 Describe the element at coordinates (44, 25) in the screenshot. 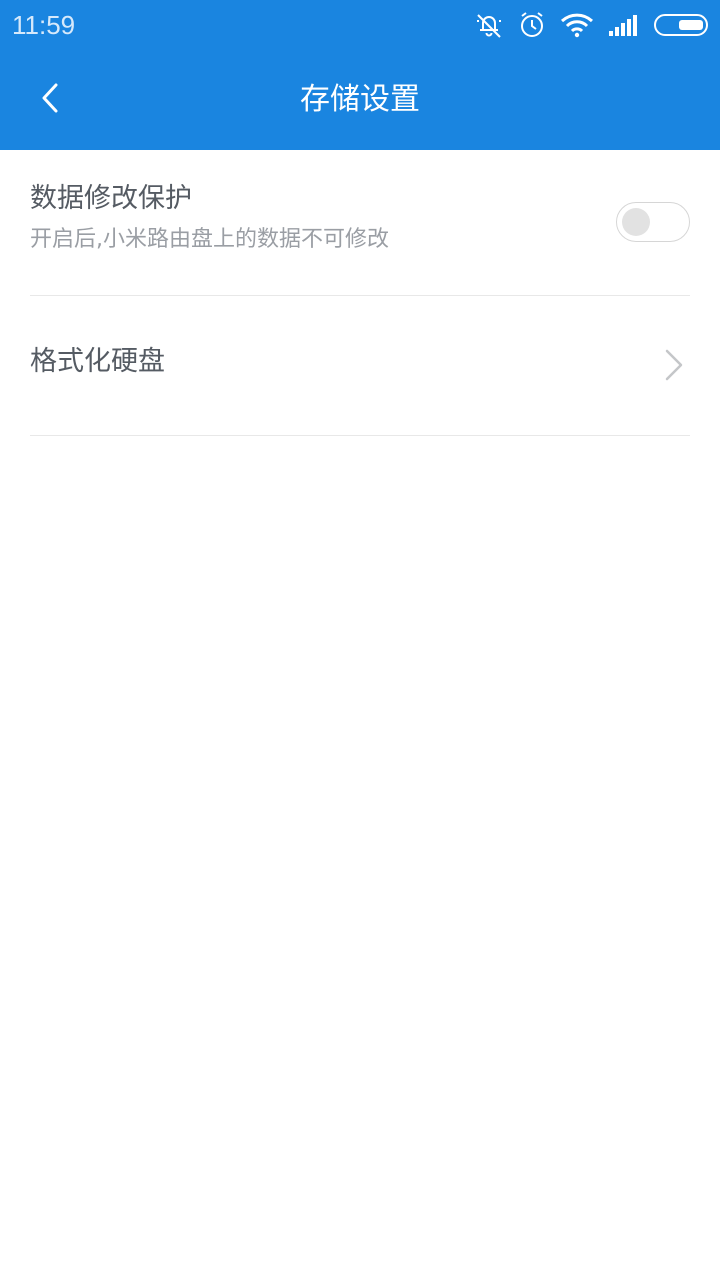

I see `status-time: 11:59` at that location.